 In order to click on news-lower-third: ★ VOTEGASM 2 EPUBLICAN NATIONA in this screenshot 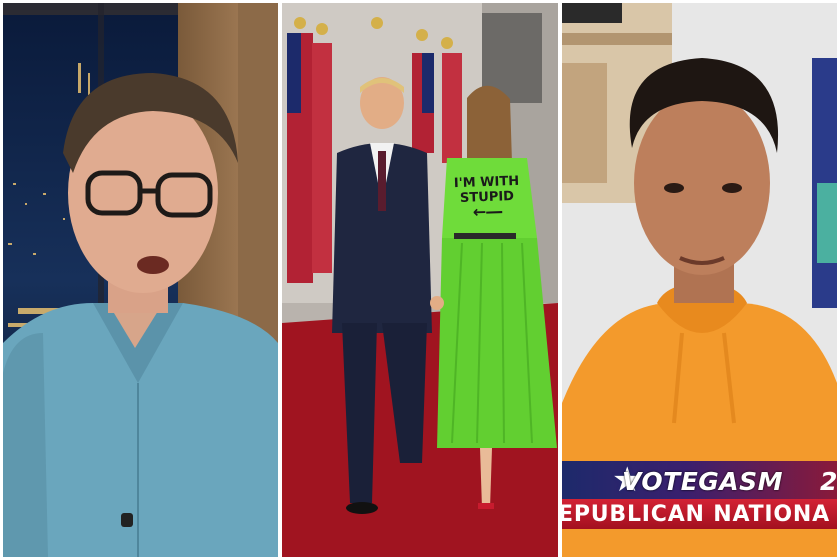, I will do `click(699, 495)`.